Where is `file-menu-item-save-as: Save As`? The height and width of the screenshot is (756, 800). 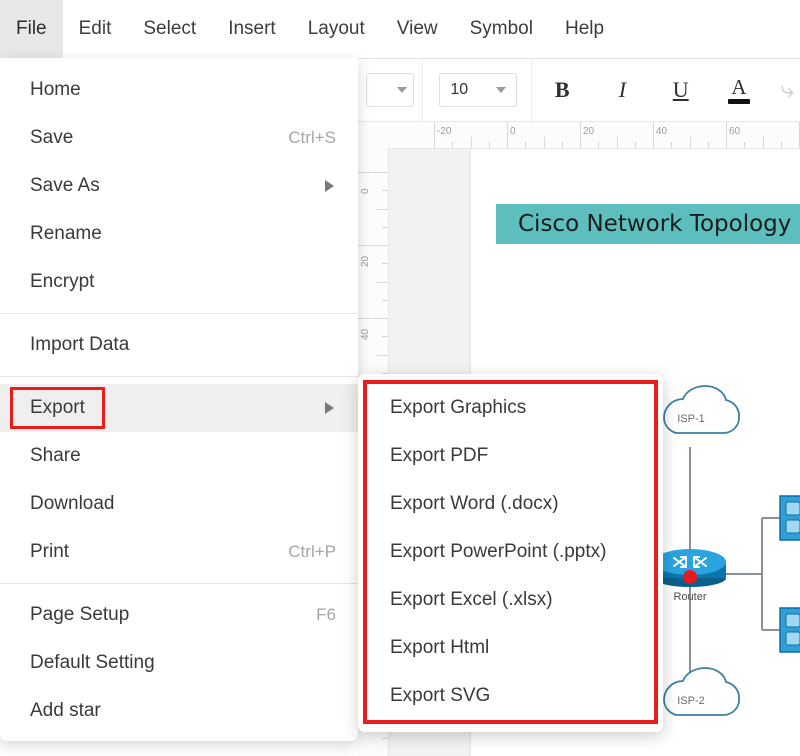
file-menu-item-save-as: Save As is located at coordinates (179, 186).